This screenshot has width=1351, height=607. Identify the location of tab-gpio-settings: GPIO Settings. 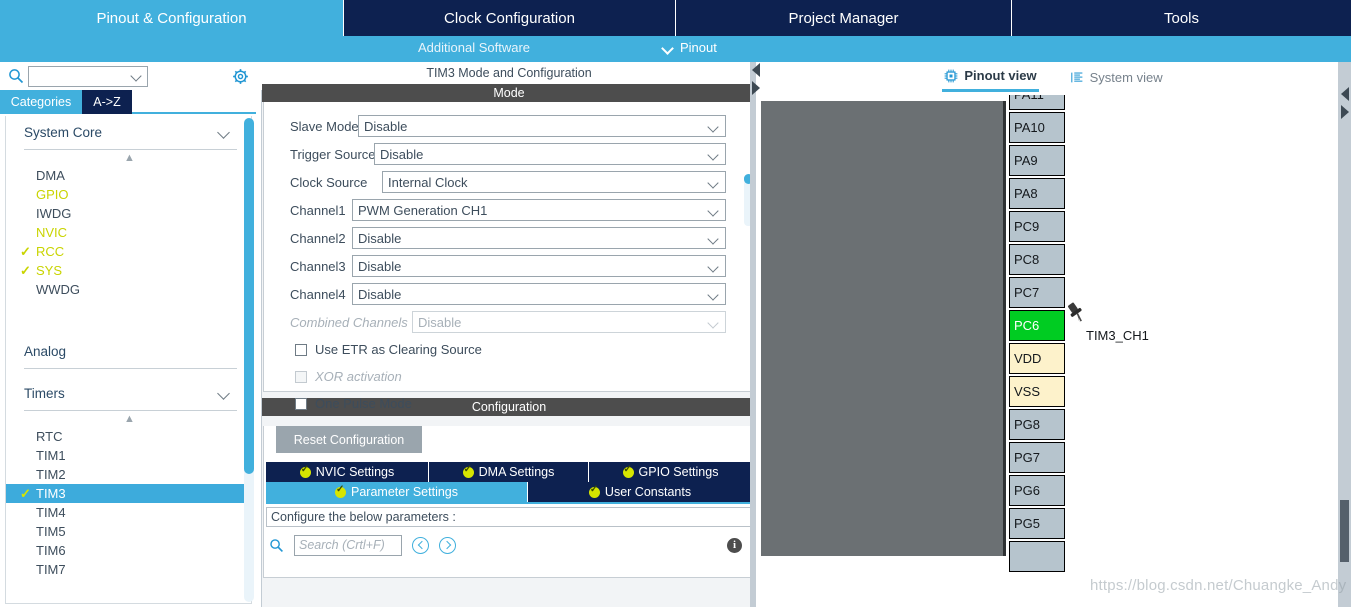
(670, 472).